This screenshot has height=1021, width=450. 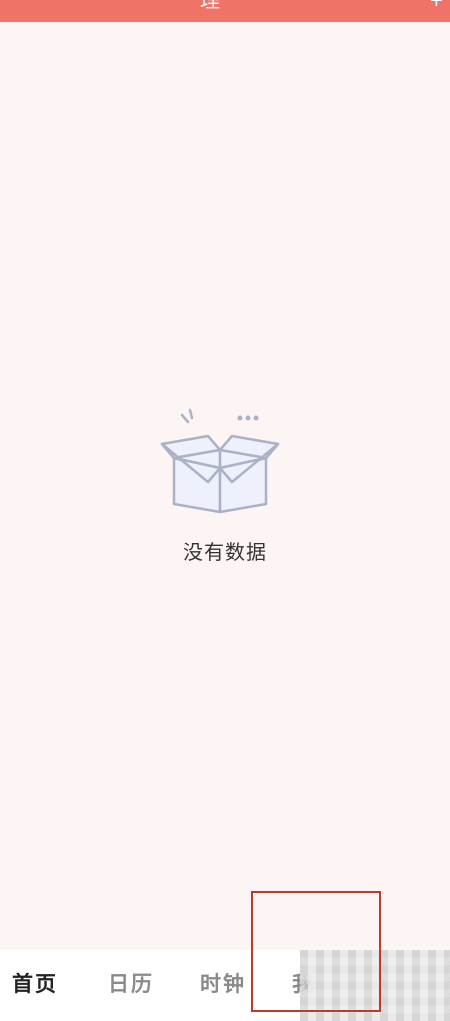 I want to click on empty-message: 没有数据, so click(x=225, y=552).